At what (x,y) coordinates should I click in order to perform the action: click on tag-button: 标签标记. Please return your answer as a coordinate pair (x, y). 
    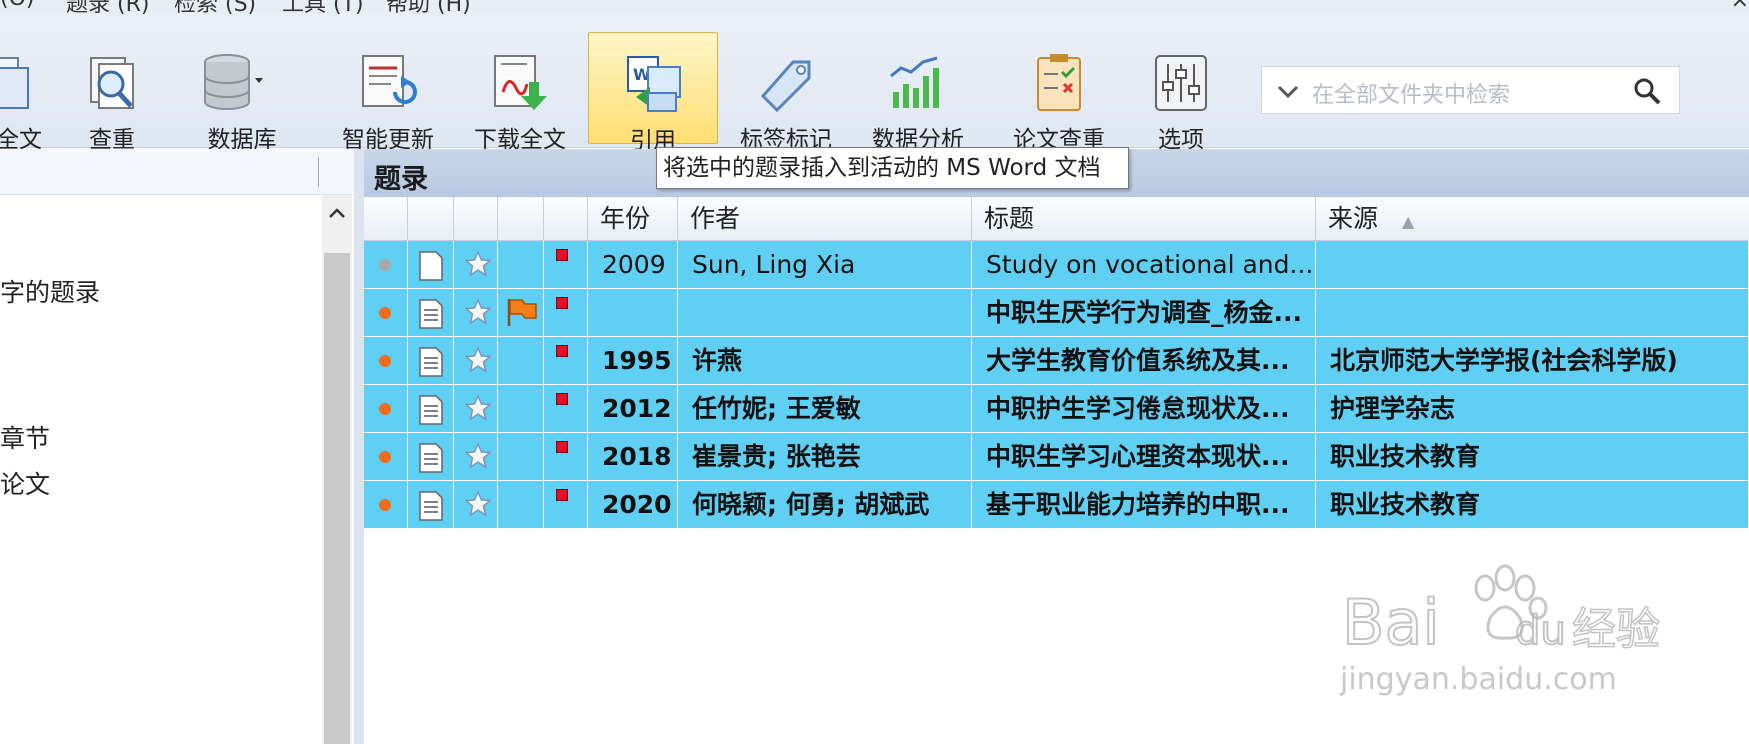
    Looking at the image, I should click on (786, 92).